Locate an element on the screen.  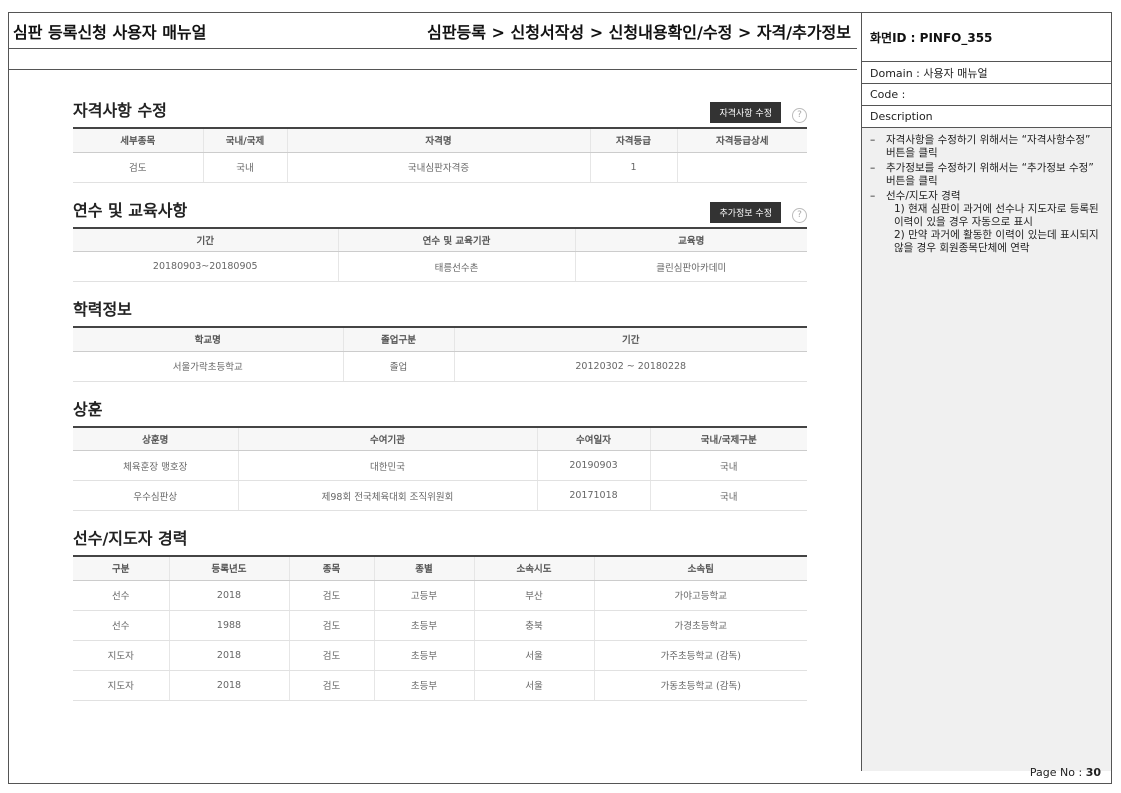
table-cell: 서울가락초등학교 is located at coordinates (208, 366).